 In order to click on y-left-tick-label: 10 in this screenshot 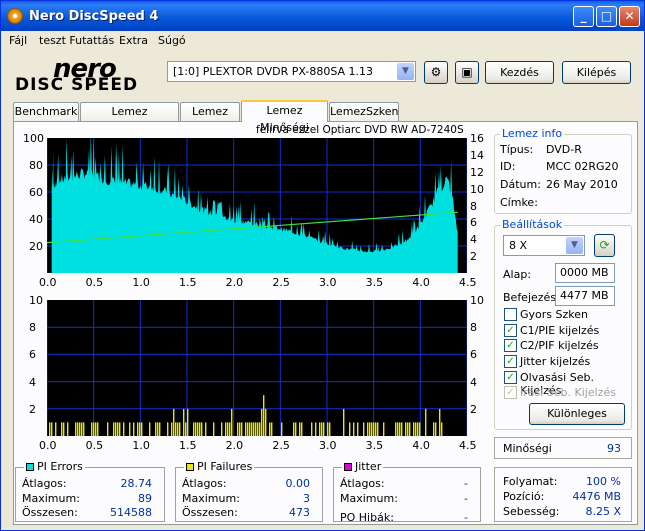, I will do `click(36, 300)`.